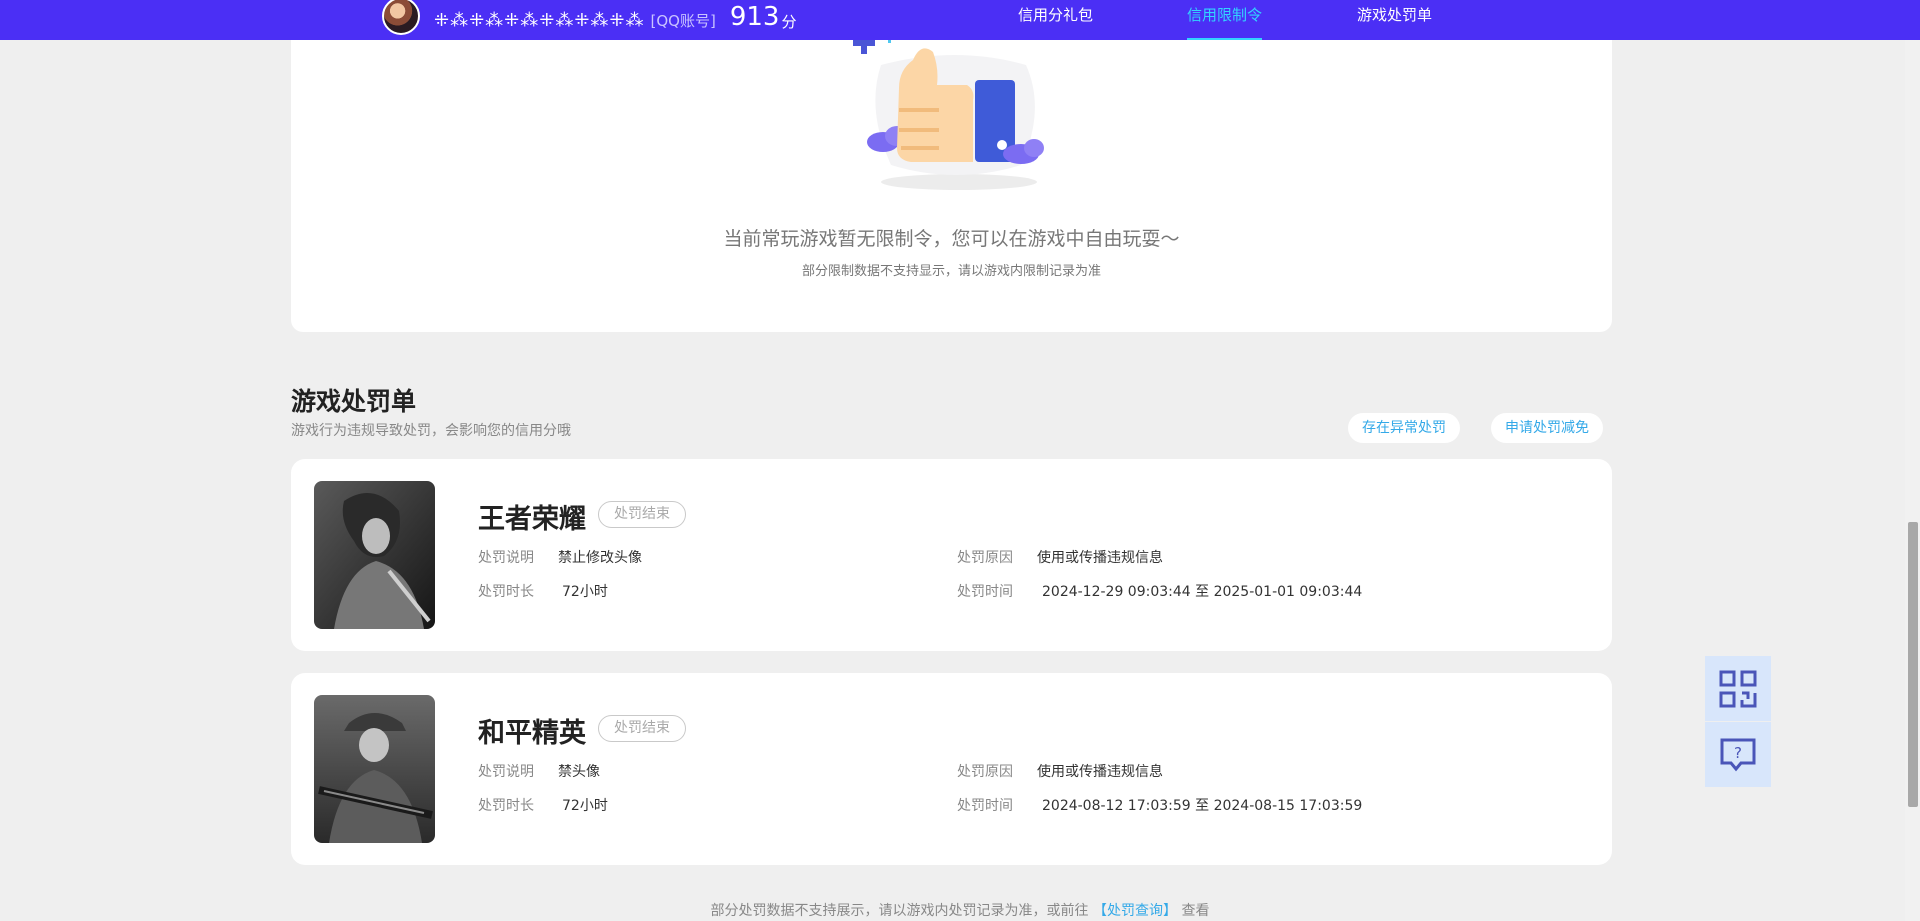 The image size is (1920, 921). I want to click on apply-penalty-reduction-button: 申请处罚减免, so click(1547, 428).